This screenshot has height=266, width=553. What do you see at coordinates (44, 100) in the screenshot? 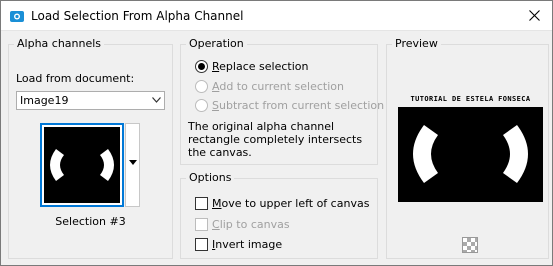
I see `document-select-value: Image19` at bounding box center [44, 100].